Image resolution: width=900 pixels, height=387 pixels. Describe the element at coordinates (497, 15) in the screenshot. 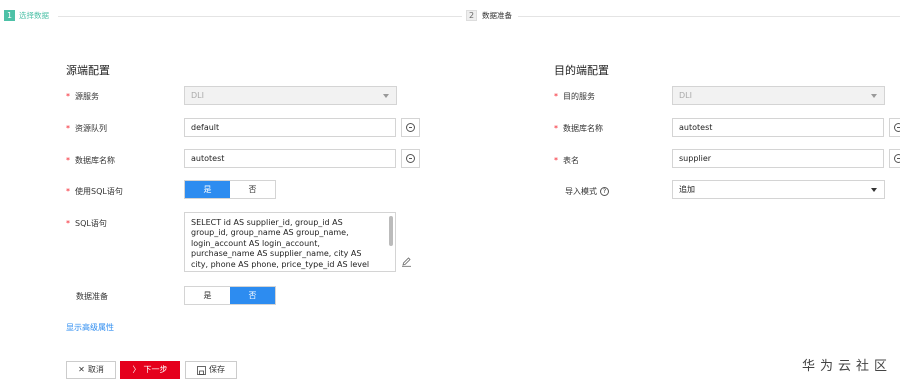

I see `step-2-label: 数据准备` at that location.